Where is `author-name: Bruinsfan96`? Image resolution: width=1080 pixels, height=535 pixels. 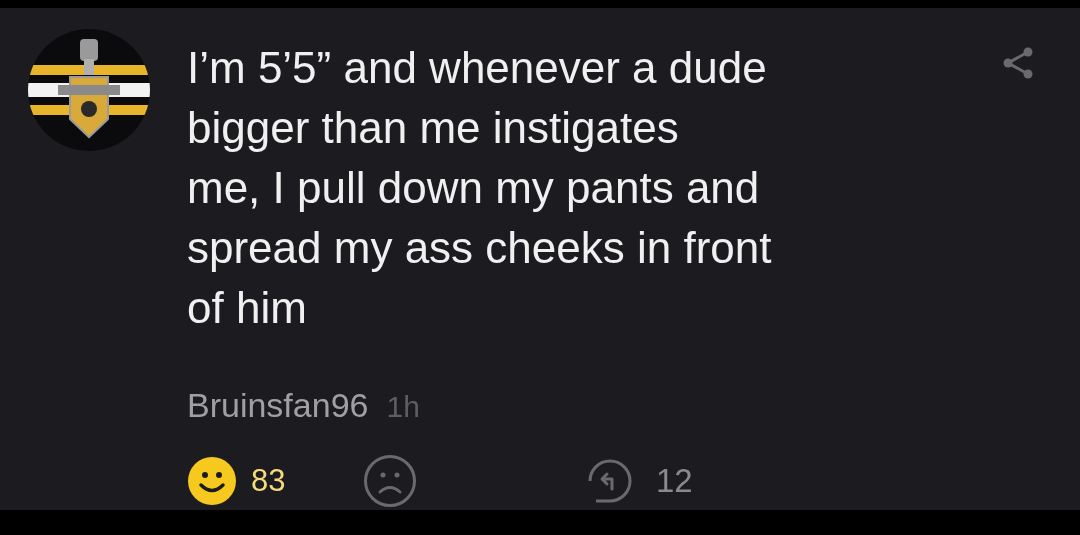
author-name: Bruinsfan96 is located at coordinates (278, 405).